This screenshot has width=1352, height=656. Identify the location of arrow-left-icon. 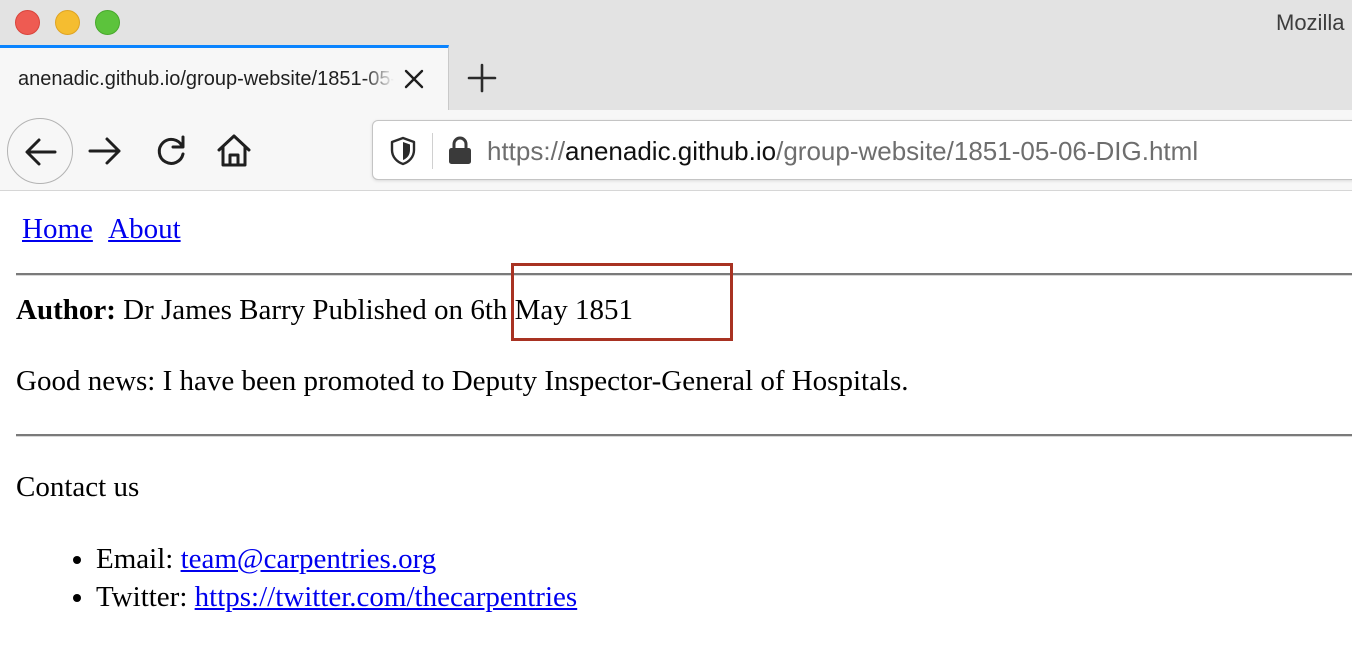
(41, 152).